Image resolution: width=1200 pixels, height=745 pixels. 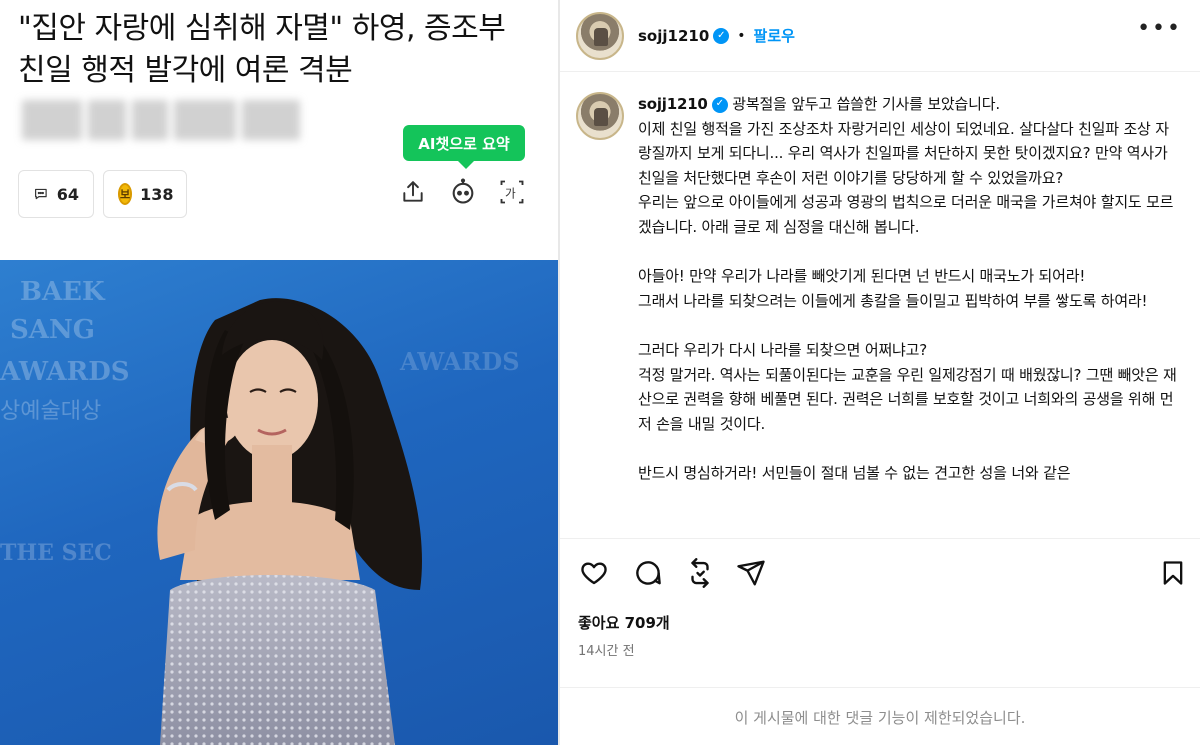 I want to click on comment-bubble-icon, so click(x=41, y=194).